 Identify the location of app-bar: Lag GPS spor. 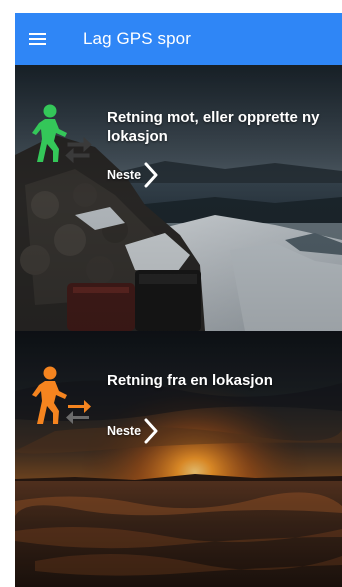
(178, 39).